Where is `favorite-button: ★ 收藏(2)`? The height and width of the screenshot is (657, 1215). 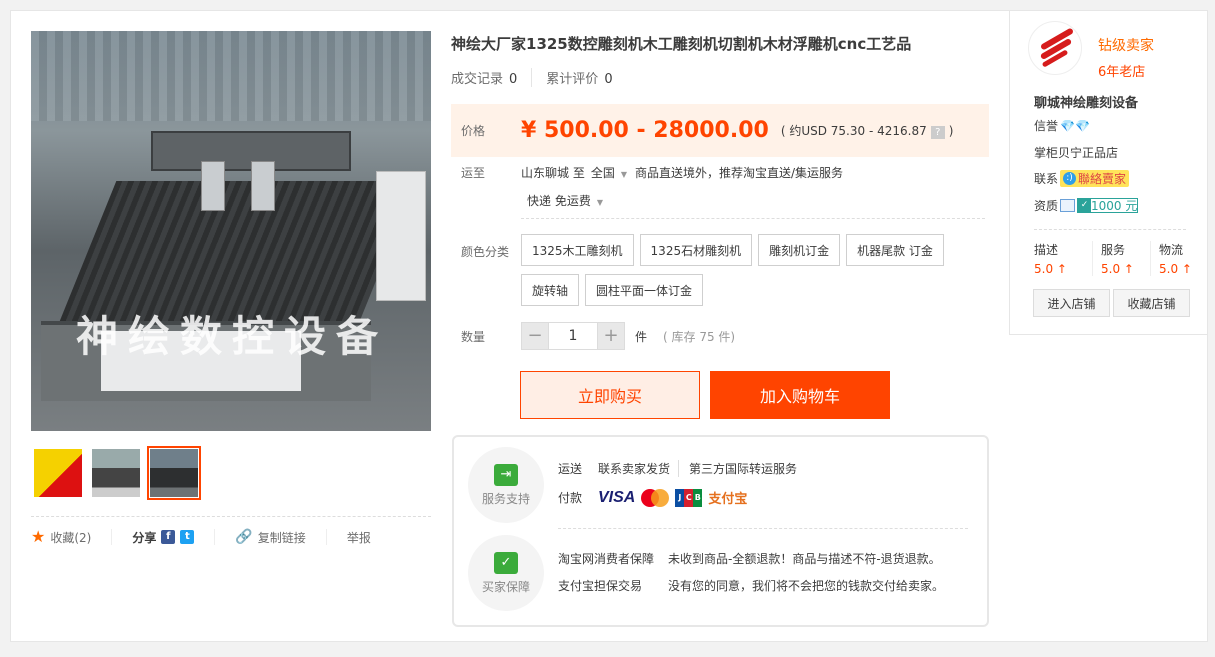 favorite-button: ★ 收藏(2) is located at coordinates (72, 536).